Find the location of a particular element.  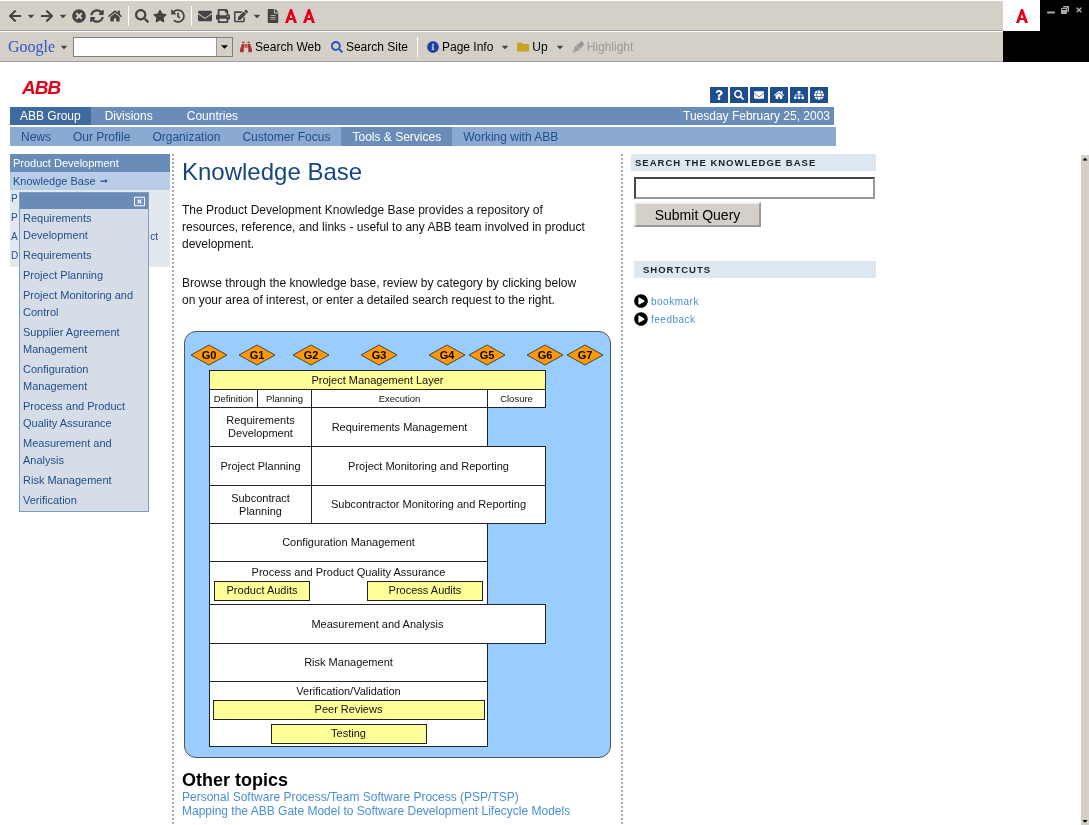

shortcut-link: bookmark is located at coordinates (675, 301).